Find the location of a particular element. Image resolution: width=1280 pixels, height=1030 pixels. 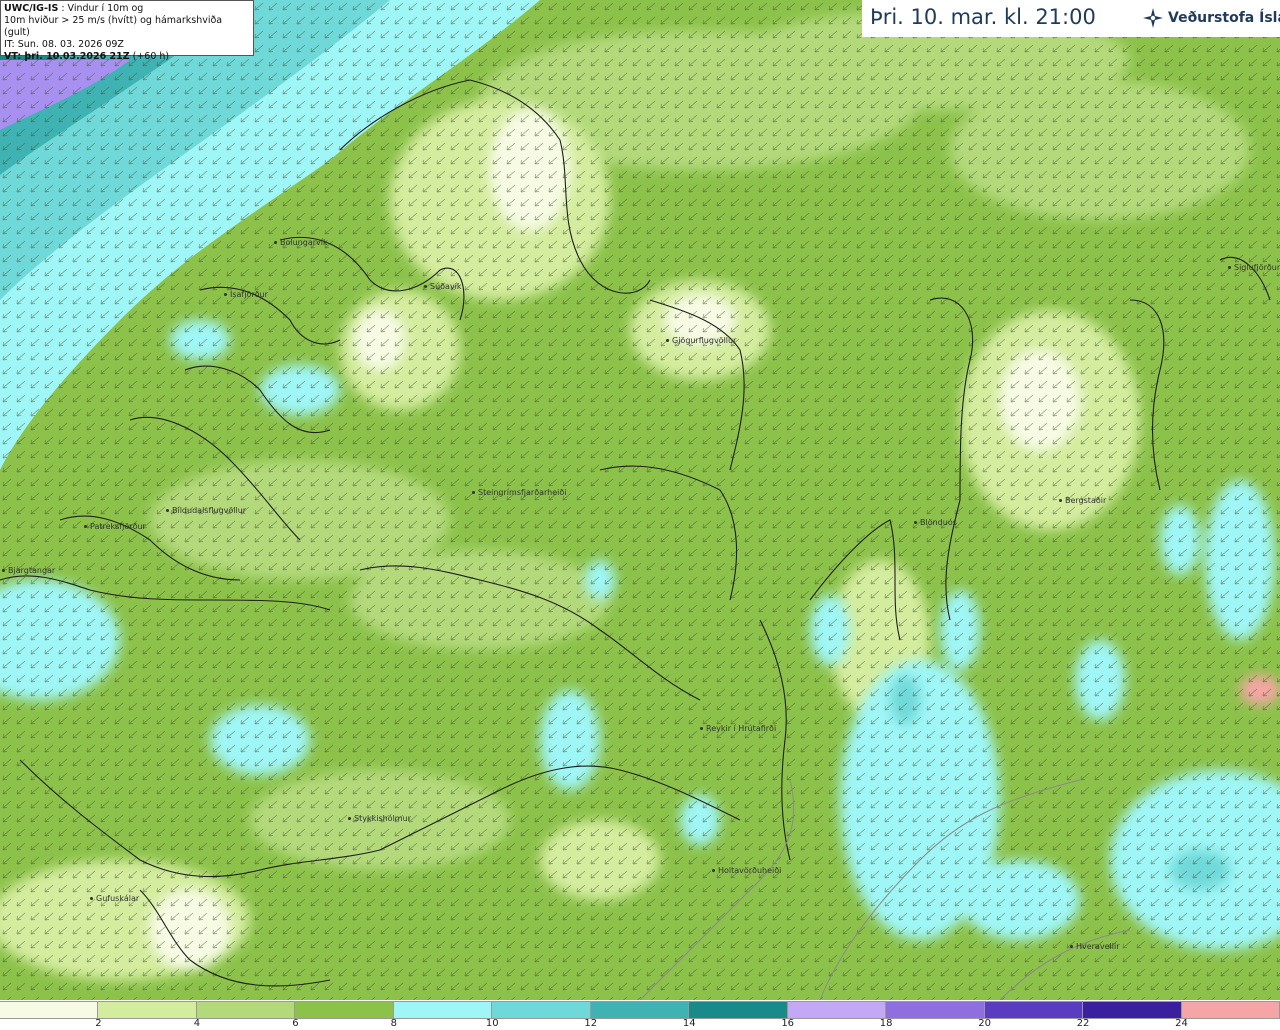

valid-time: VT: þri. 10.03.2026 21Z is located at coordinates (67, 56).